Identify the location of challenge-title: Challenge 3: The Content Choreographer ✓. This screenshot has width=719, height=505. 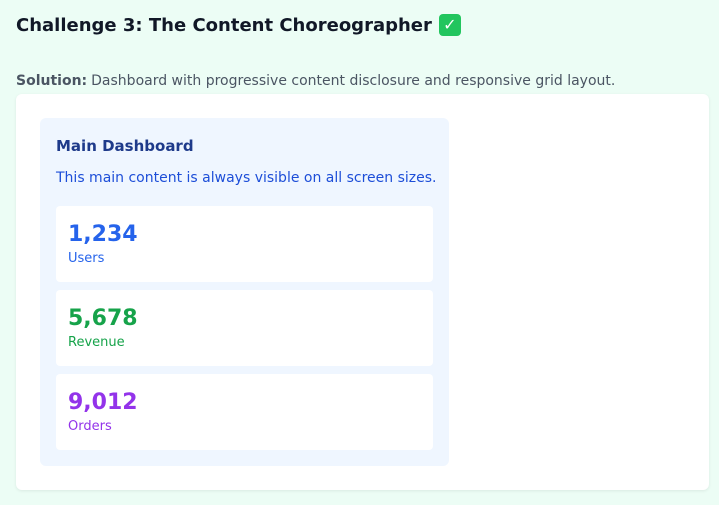
(362, 25).